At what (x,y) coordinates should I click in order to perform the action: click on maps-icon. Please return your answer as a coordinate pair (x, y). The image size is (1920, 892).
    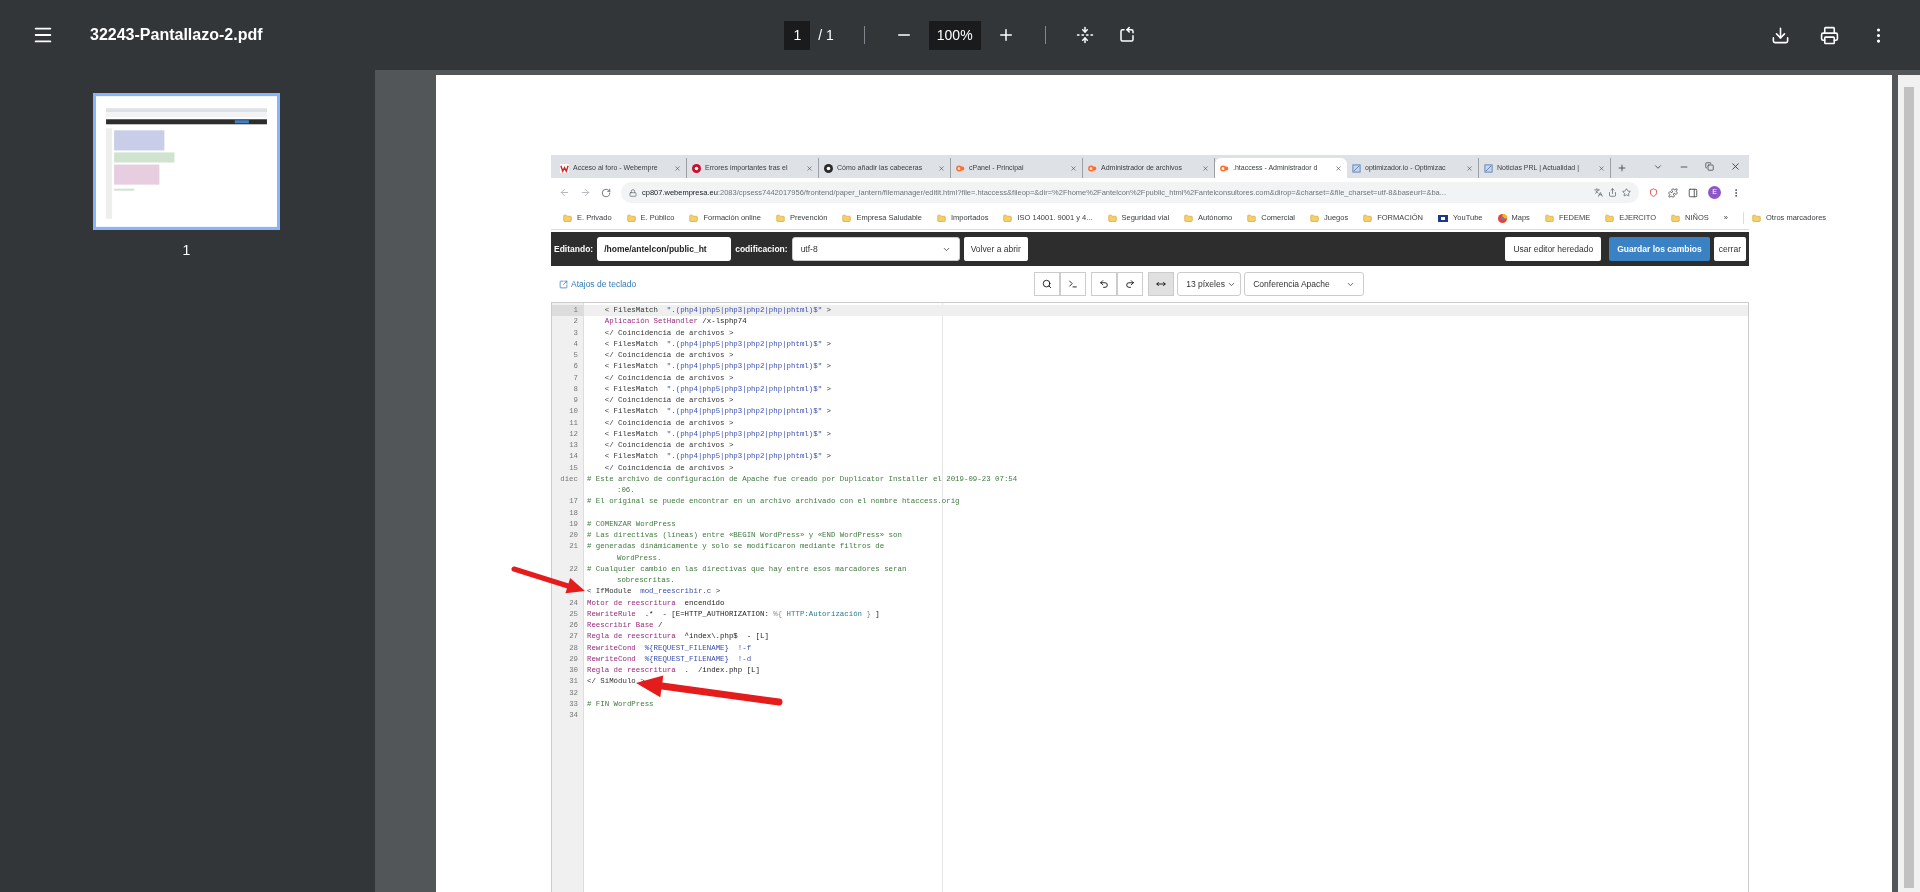
    Looking at the image, I should click on (1502, 218).